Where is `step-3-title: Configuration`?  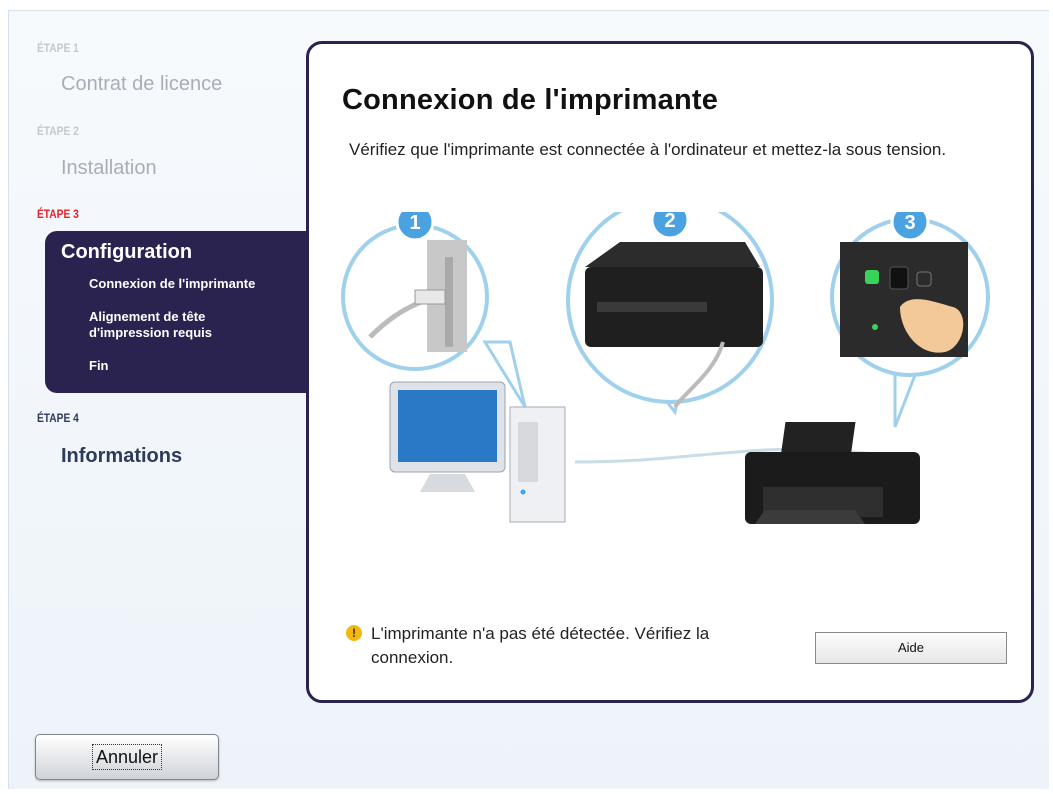
step-3-title: Configuration is located at coordinates (127, 252).